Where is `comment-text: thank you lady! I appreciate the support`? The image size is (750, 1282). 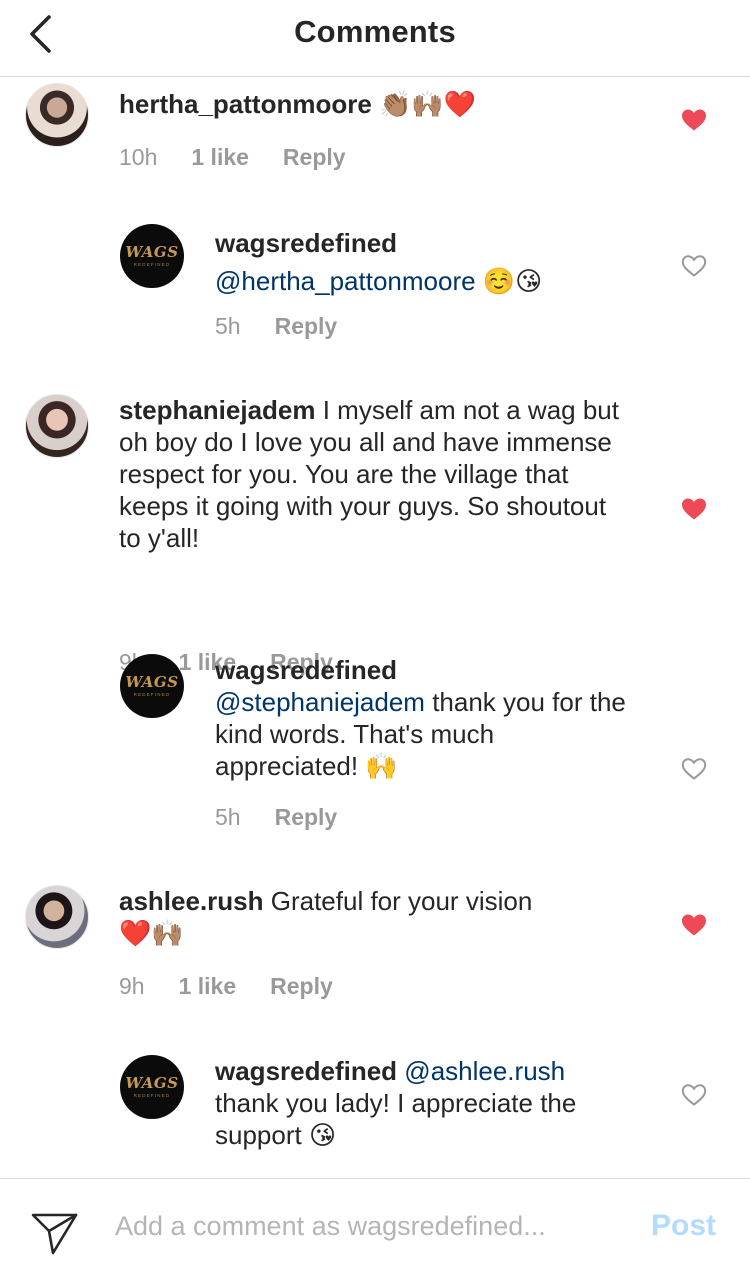 comment-text: thank you lady! I appreciate the support is located at coordinates (396, 1119).